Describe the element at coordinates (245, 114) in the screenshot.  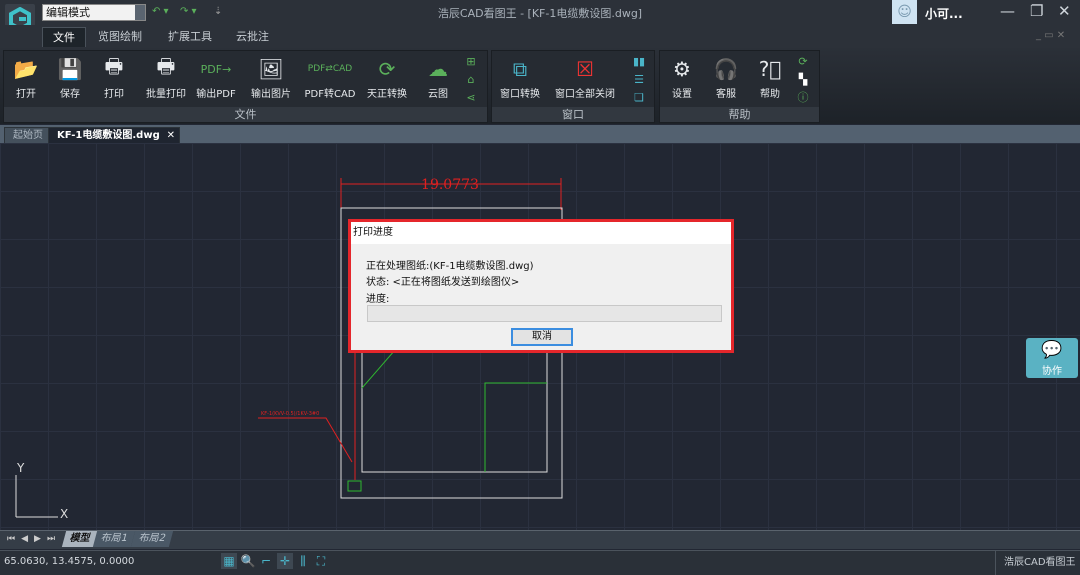
I see `group-label-file: 文件` at that location.